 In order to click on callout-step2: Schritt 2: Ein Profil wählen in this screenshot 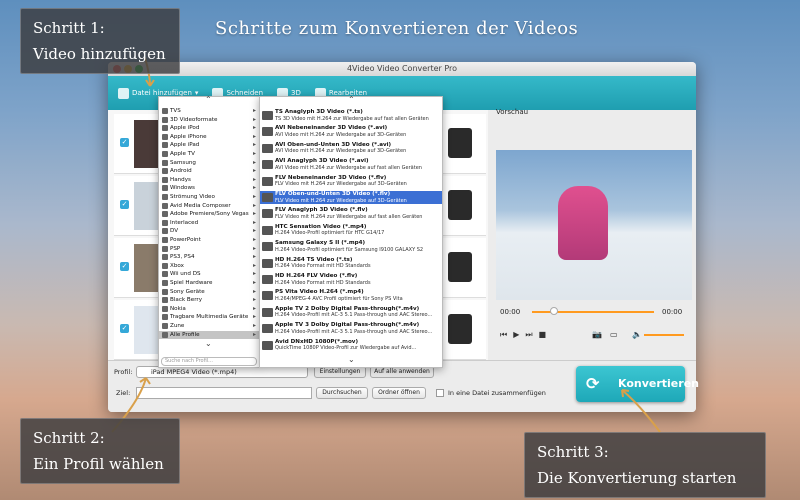, I will do `click(100, 451)`.